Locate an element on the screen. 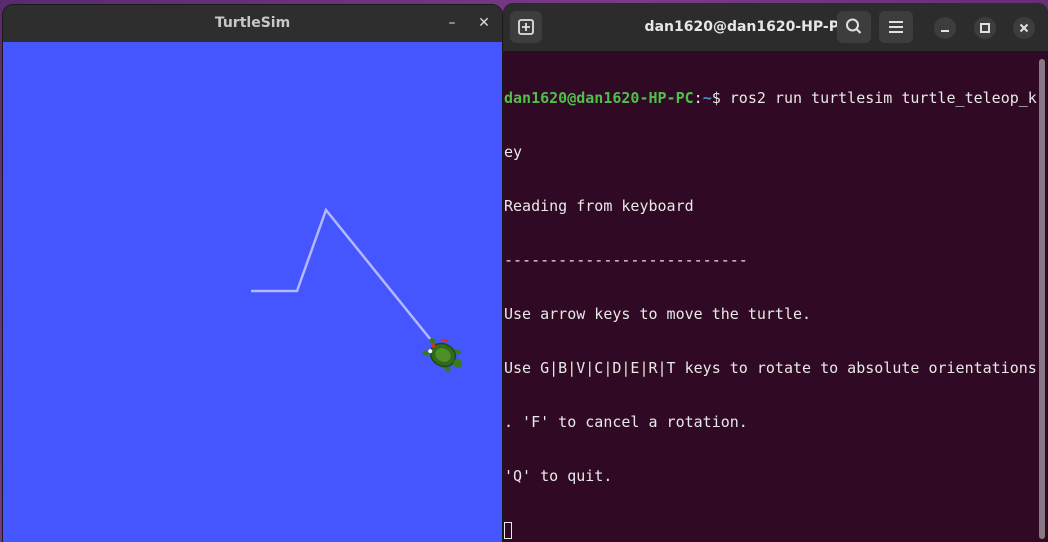  turtle-icon is located at coordinates (442, 355).